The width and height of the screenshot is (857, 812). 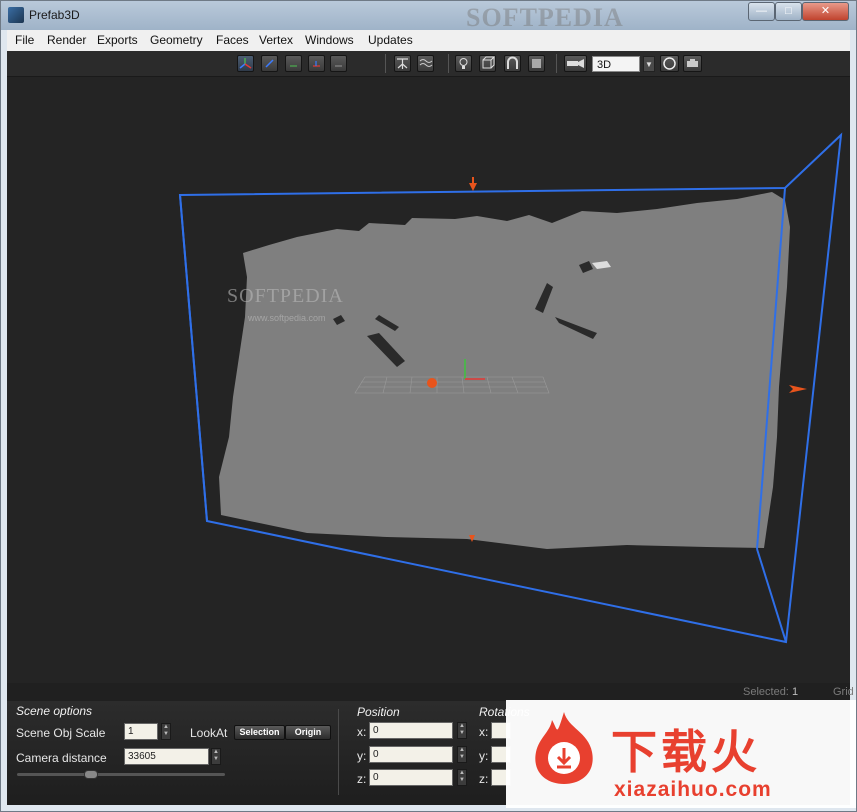 What do you see at coordinates (473, 184) in the screenshot?
I see `scale-handle-top` at bounding box center [473, 184].